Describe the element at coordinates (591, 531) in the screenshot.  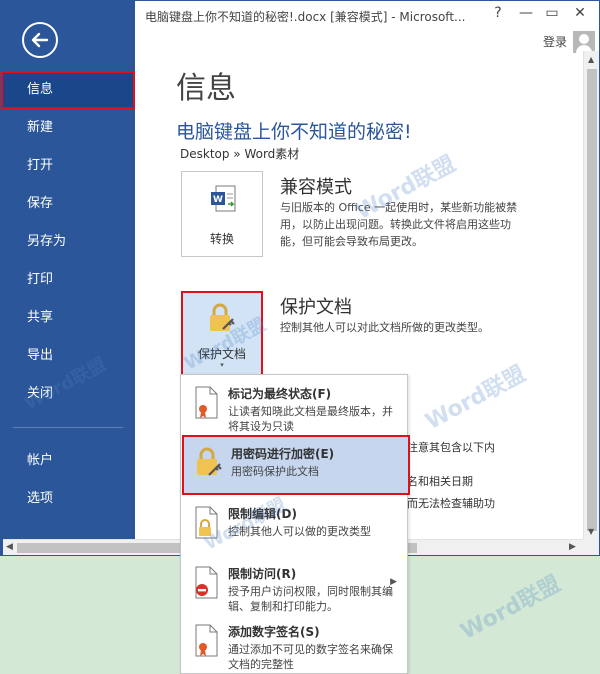
I see `scroll-down-icon: ▼` at that location.